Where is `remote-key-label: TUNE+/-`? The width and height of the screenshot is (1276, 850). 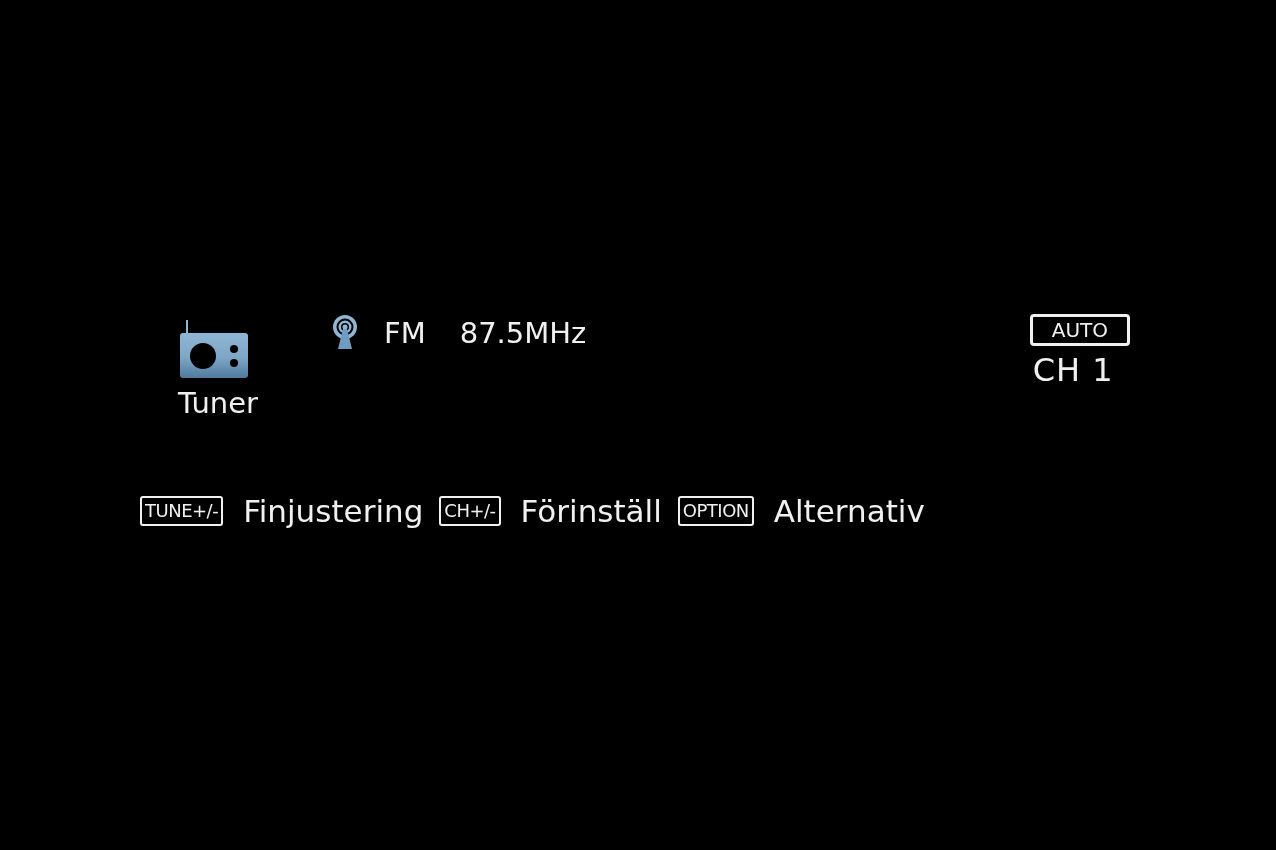 remote-key-label: TUNE+/- is located at coordinates (182, 511).